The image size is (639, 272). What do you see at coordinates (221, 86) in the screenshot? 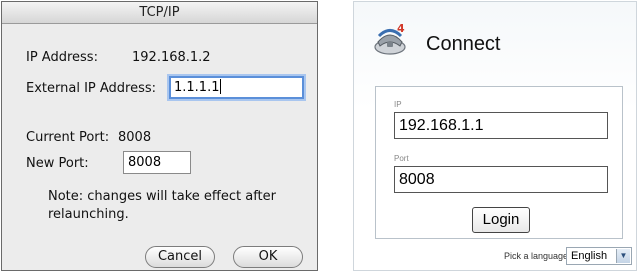
I see `text-caret` at bounding box center [221, 86].